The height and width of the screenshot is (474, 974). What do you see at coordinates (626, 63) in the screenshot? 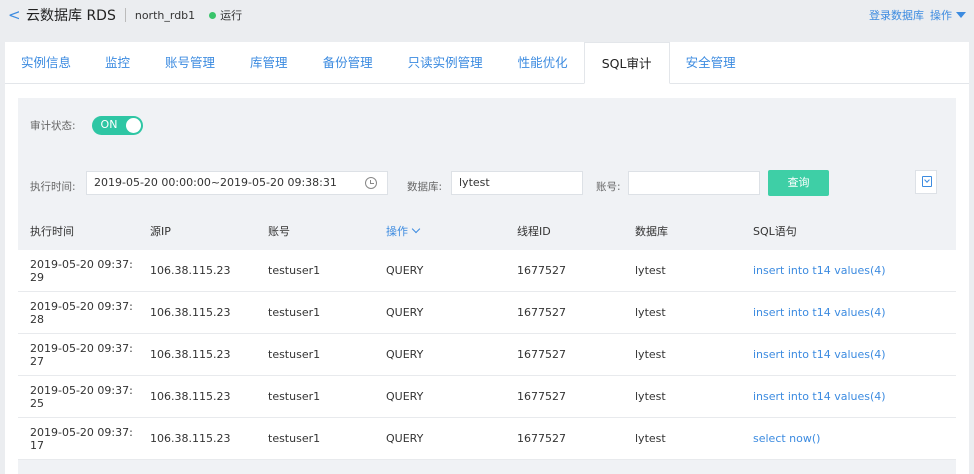
I see `tab-sql-audit: SQL审计` at bounding box center [626, 63].